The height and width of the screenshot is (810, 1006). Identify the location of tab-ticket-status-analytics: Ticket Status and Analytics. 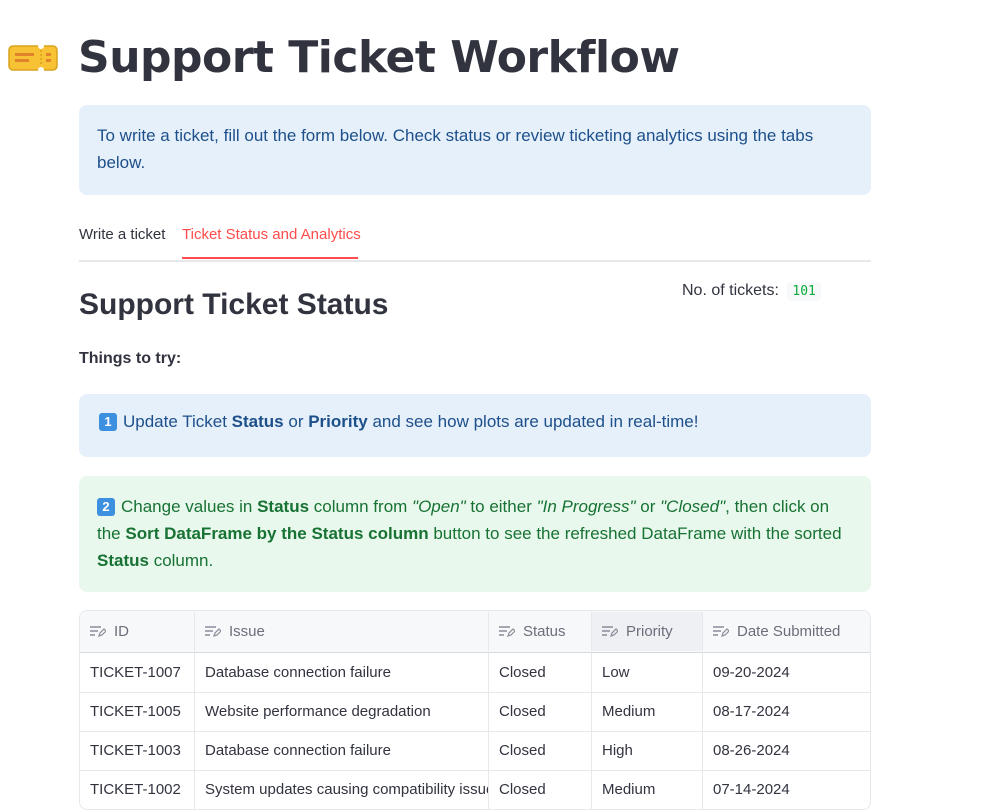
(271, 234).